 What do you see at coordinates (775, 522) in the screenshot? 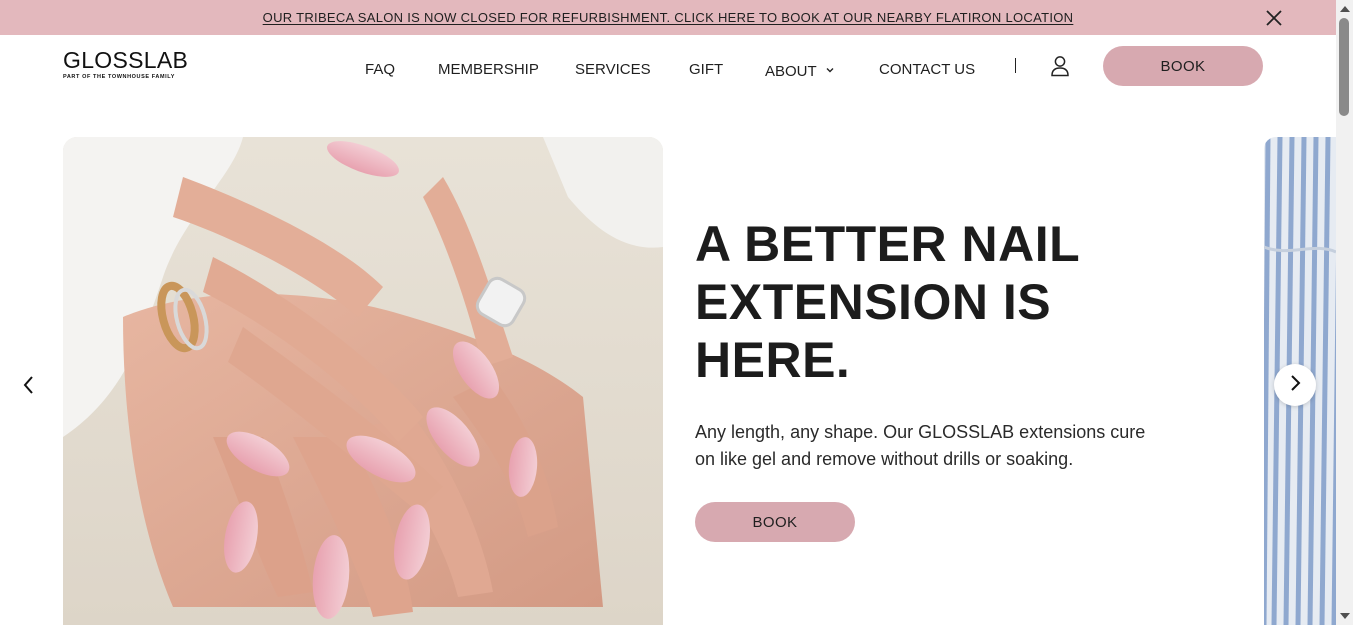
I see `hero-book-button: BOOK` at bounding box center [775, 522].